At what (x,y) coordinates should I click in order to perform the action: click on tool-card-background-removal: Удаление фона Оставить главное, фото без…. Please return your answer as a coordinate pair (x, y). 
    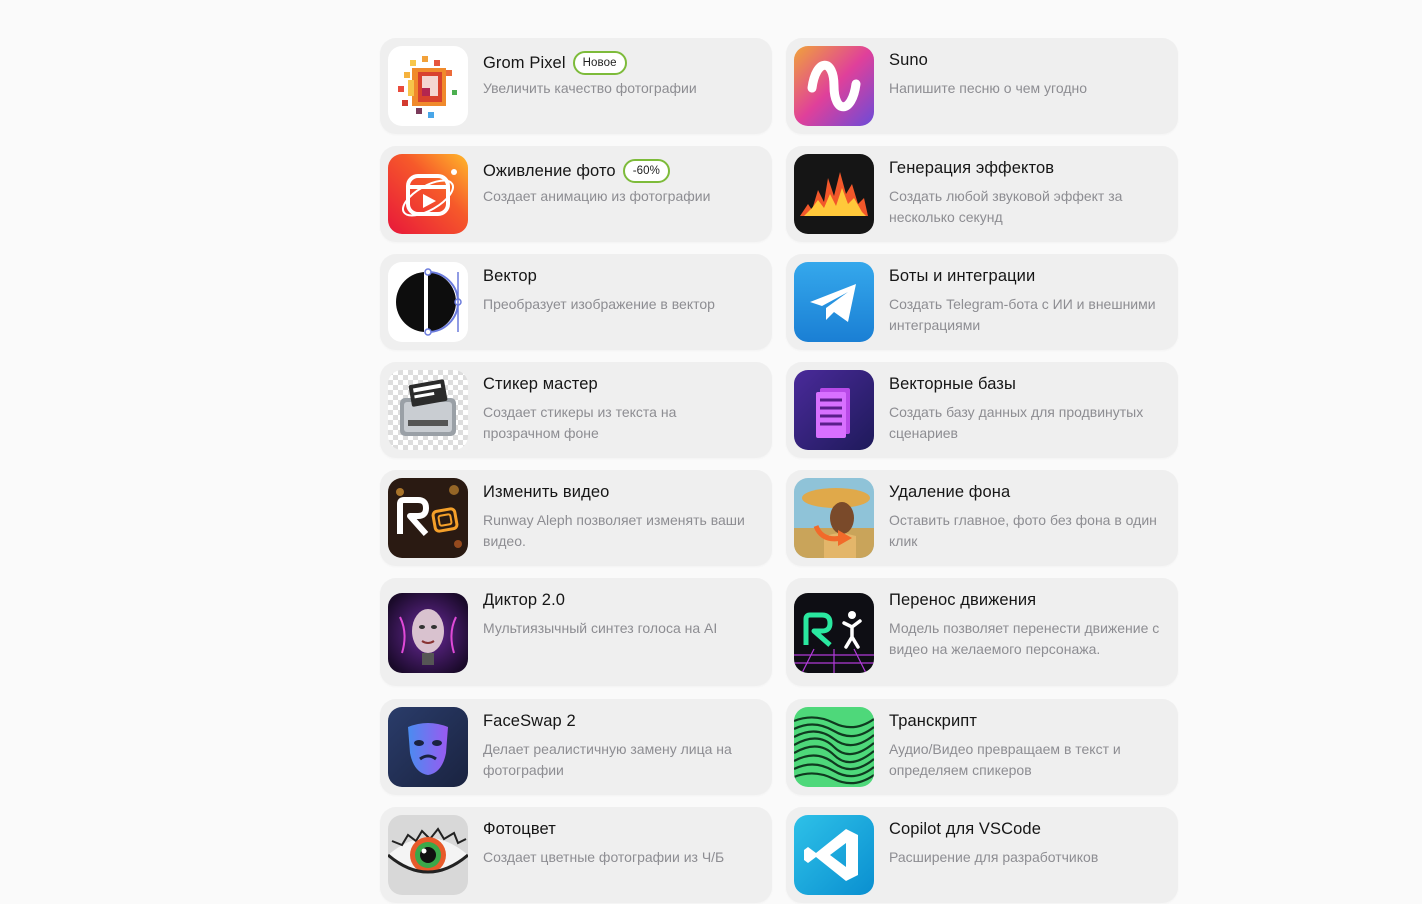
    Looking at the image, I should click on (982, 518).